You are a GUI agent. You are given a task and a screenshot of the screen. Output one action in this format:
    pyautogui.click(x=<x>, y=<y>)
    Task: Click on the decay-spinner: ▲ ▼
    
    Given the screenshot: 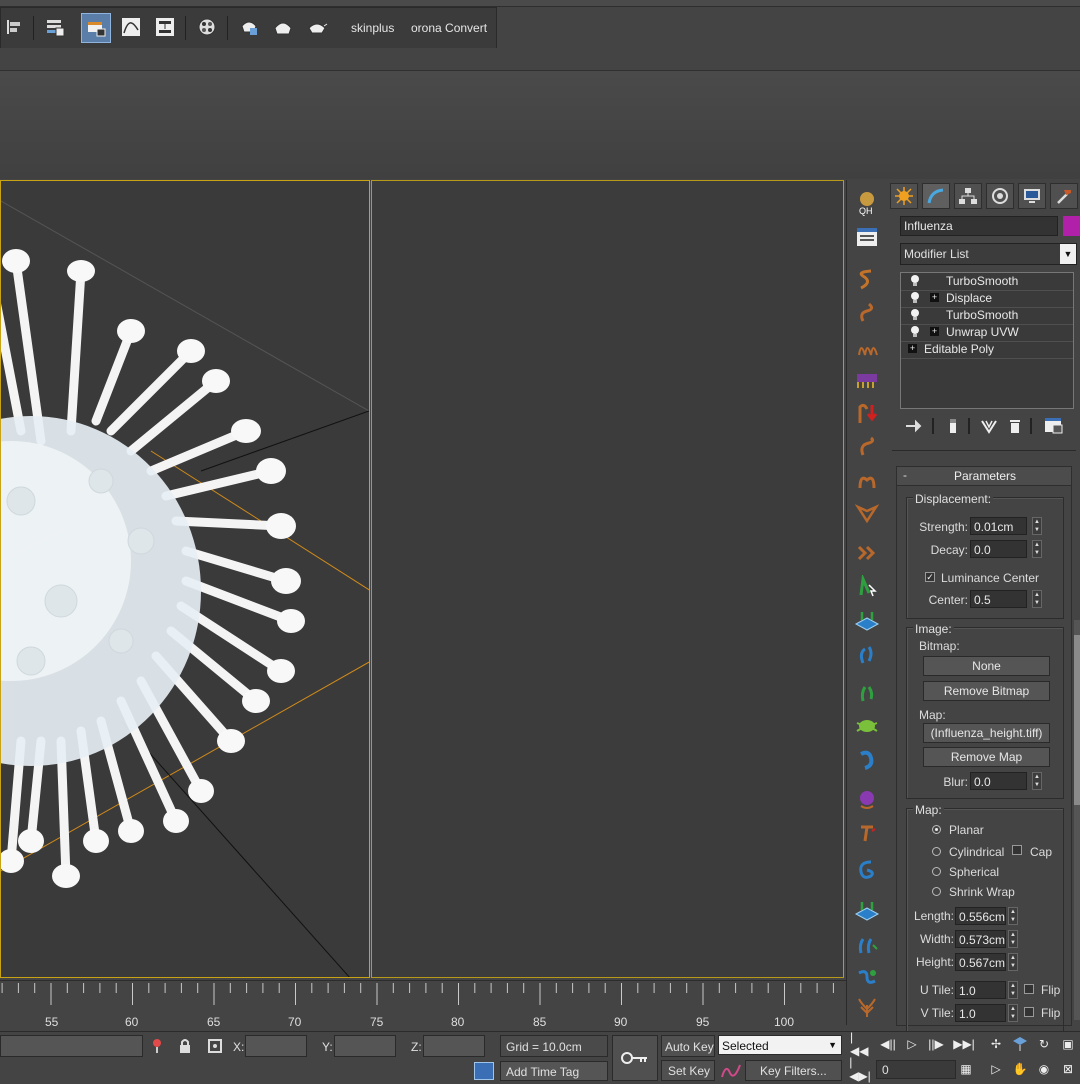 What is the action you would take?
    pyautogui.click(x=1037, y=549)
    